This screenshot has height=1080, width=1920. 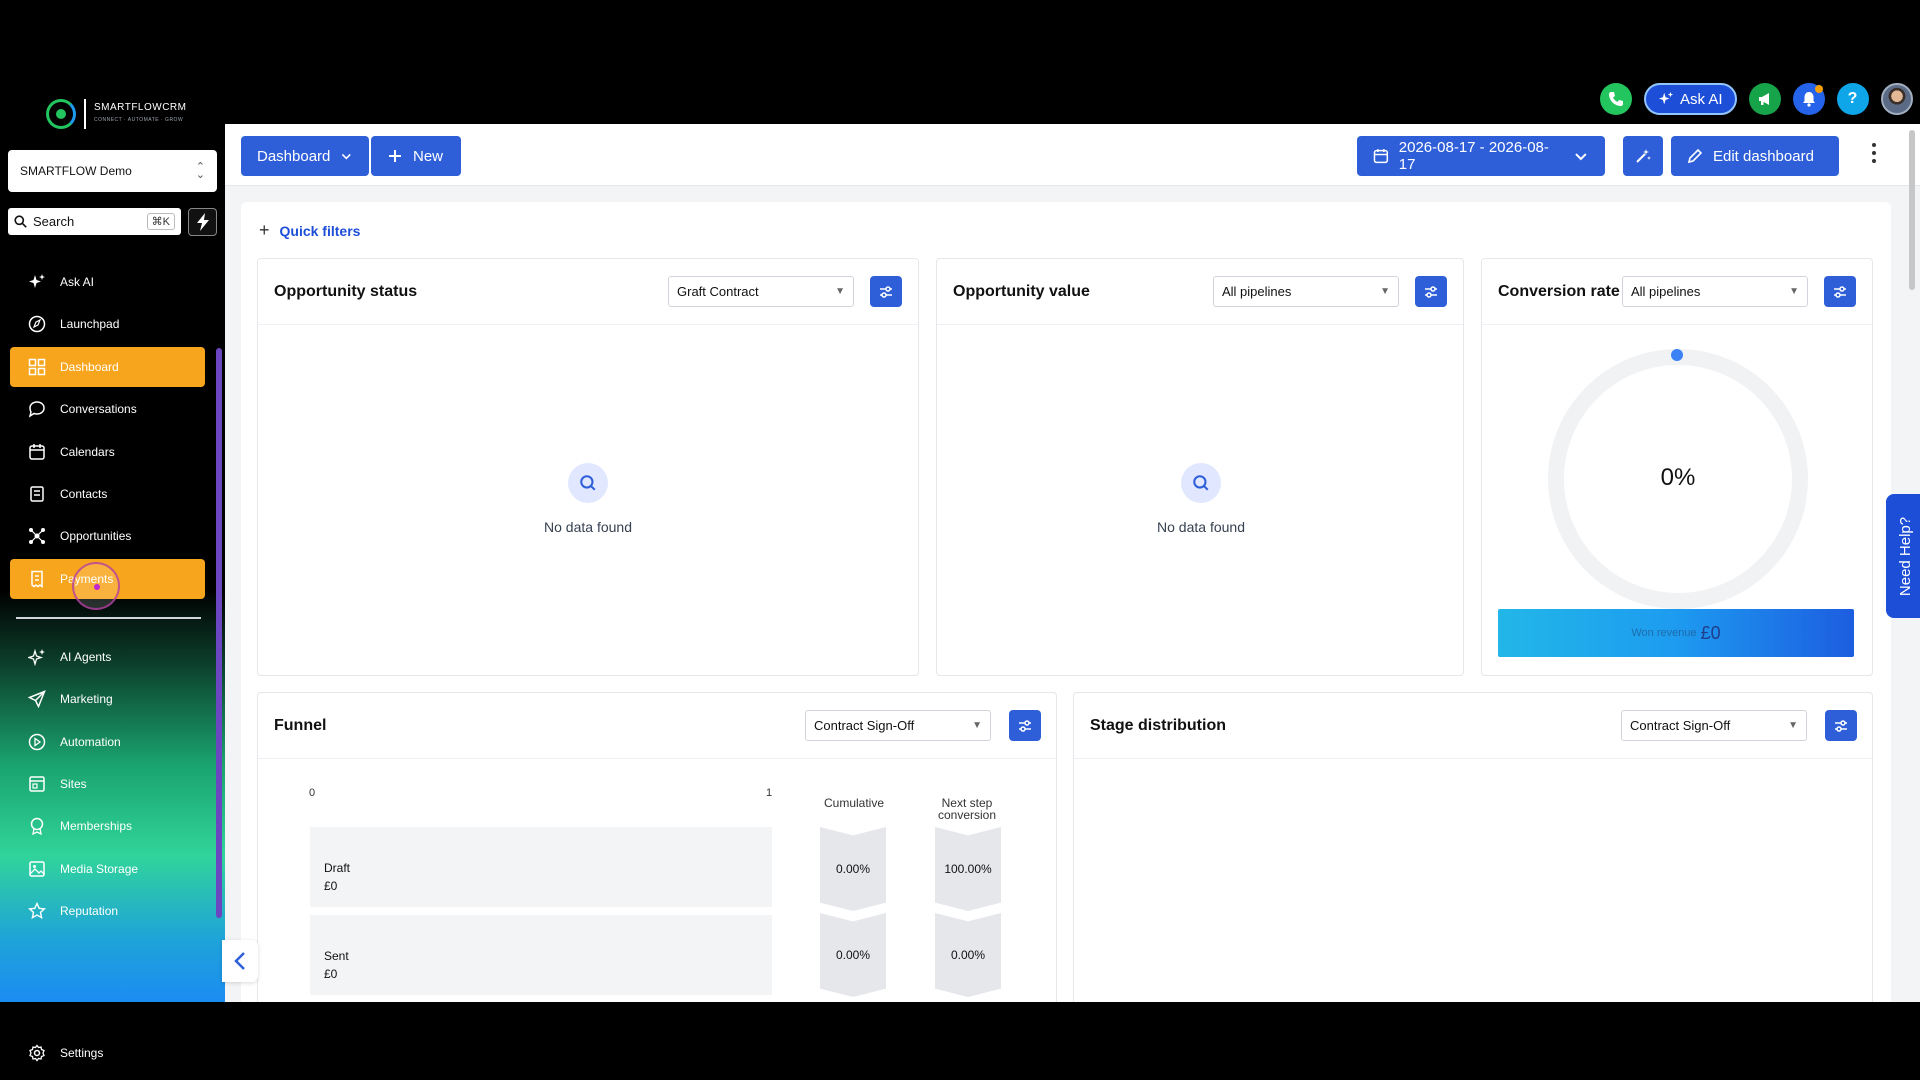 I want to click on plus-icon, so click(x=395, y=156).